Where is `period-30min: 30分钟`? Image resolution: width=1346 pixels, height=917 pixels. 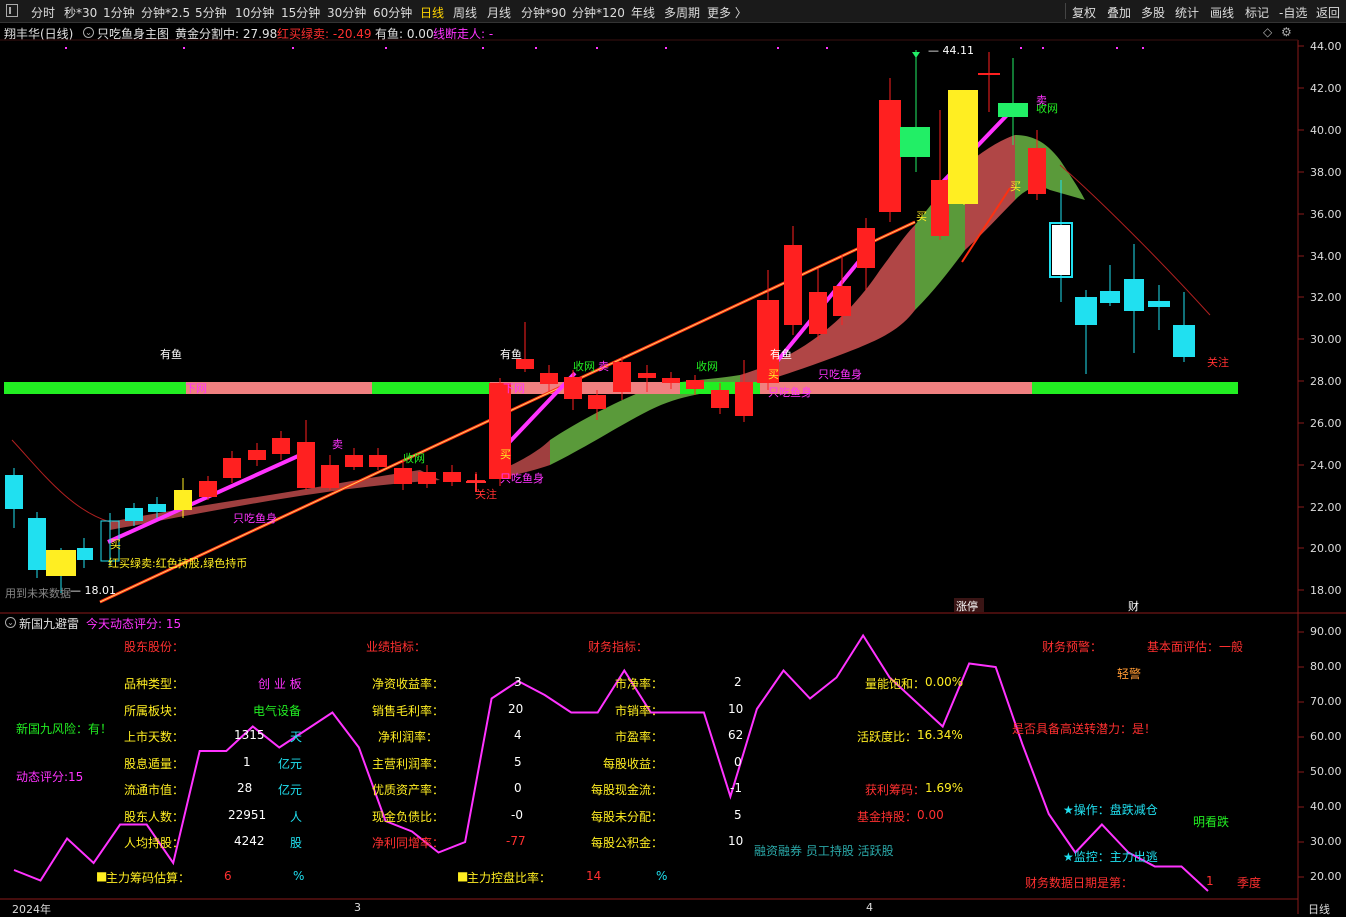 period-30min: 30分钟 is located at coordinates (346, 12).